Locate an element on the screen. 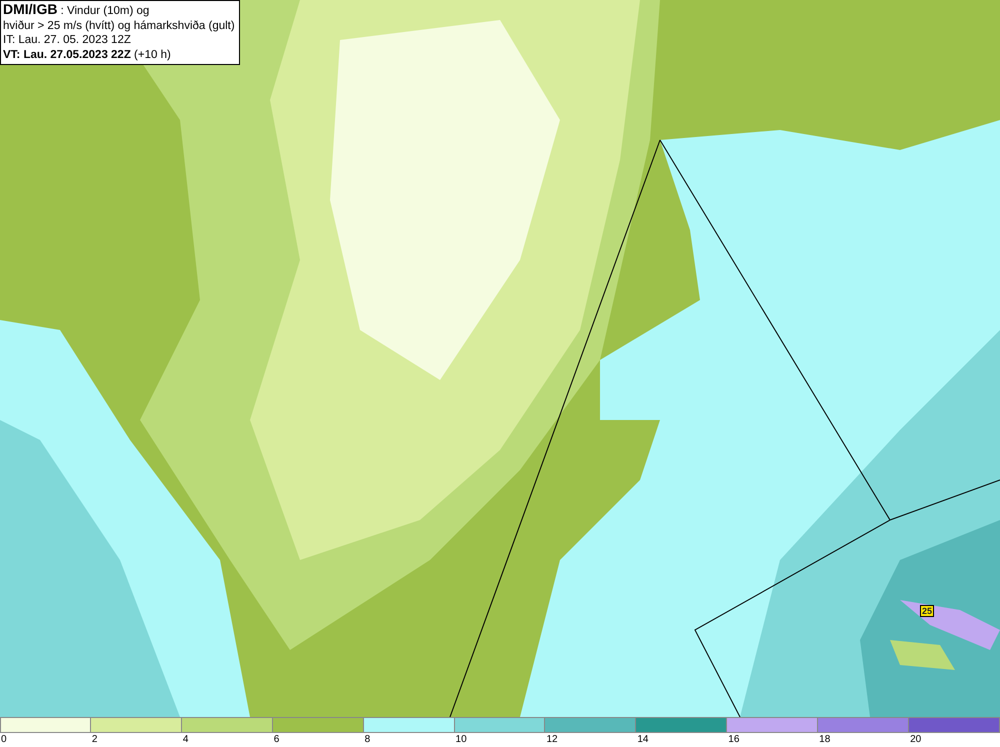 Image resolution: width=1000 pixels, height=747 pixels. legend-label: 6 is located at coordinates (277, 739).